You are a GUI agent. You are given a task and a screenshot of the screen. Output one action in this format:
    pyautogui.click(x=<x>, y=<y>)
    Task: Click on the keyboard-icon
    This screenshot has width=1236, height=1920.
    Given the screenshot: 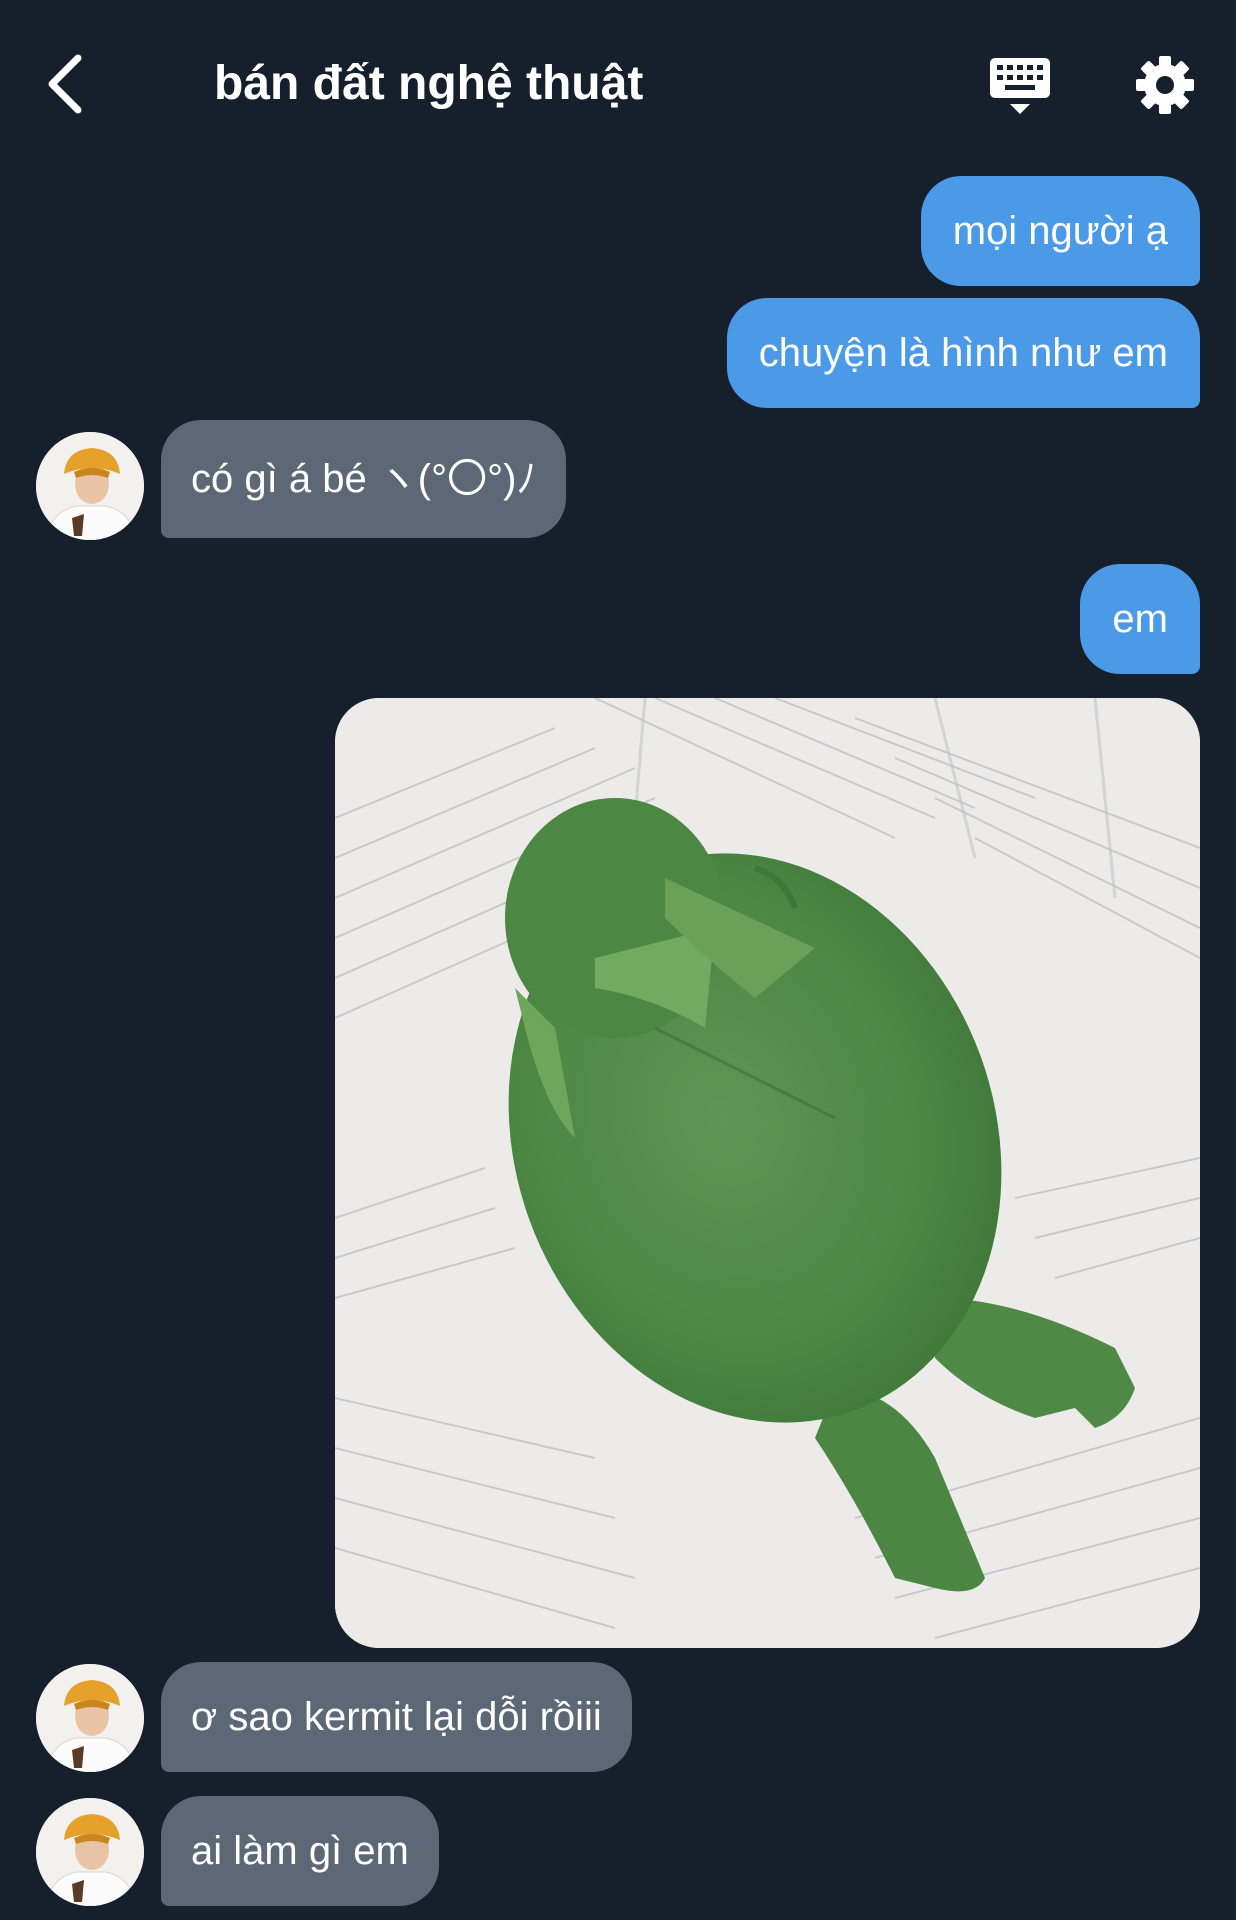 What is the action you would take?
    pyautogui.click(x=1020, y=86)
    